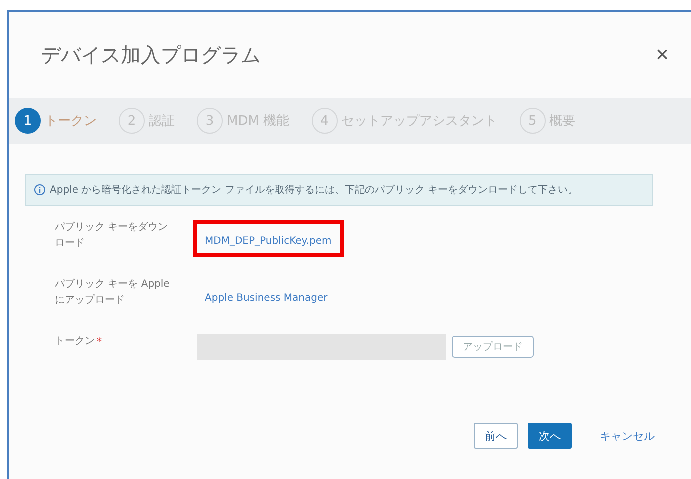 This screenshot has height=479, width=691. I want to click on dialog-title: デバイス加入プログラム, so click(151, 55).